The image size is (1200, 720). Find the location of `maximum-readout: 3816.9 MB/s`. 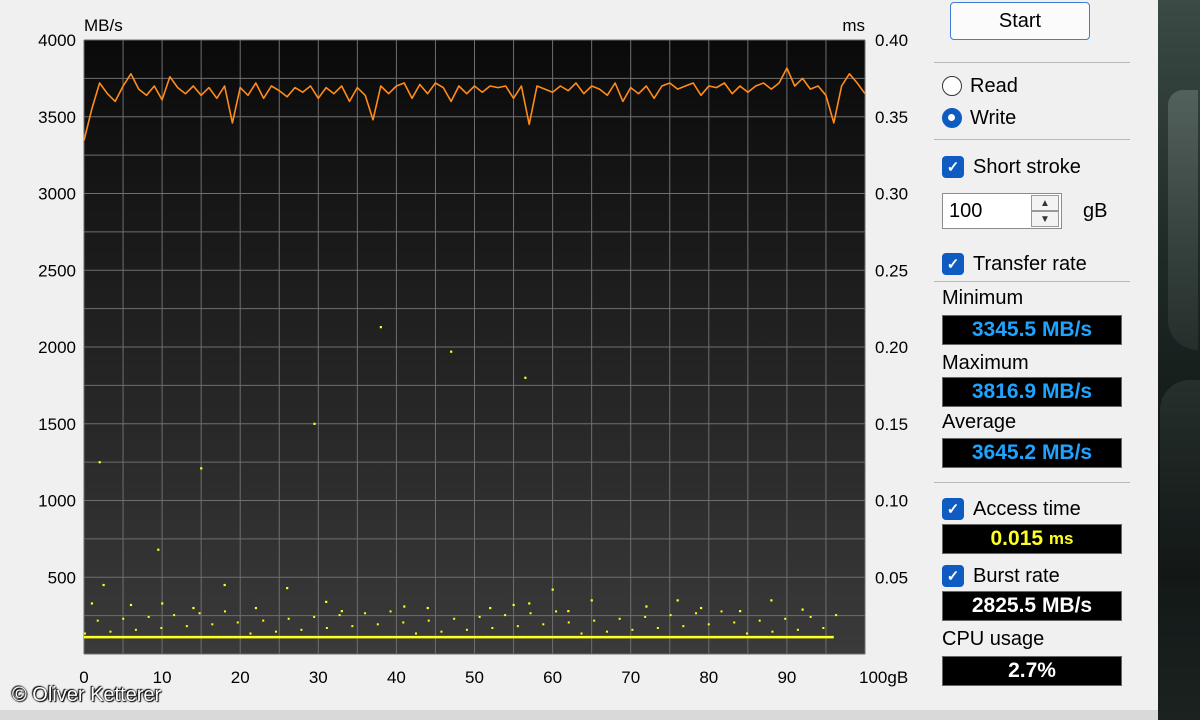

maximum-readout: 3816.9 MB/s is located at coordinates (1032, 392).